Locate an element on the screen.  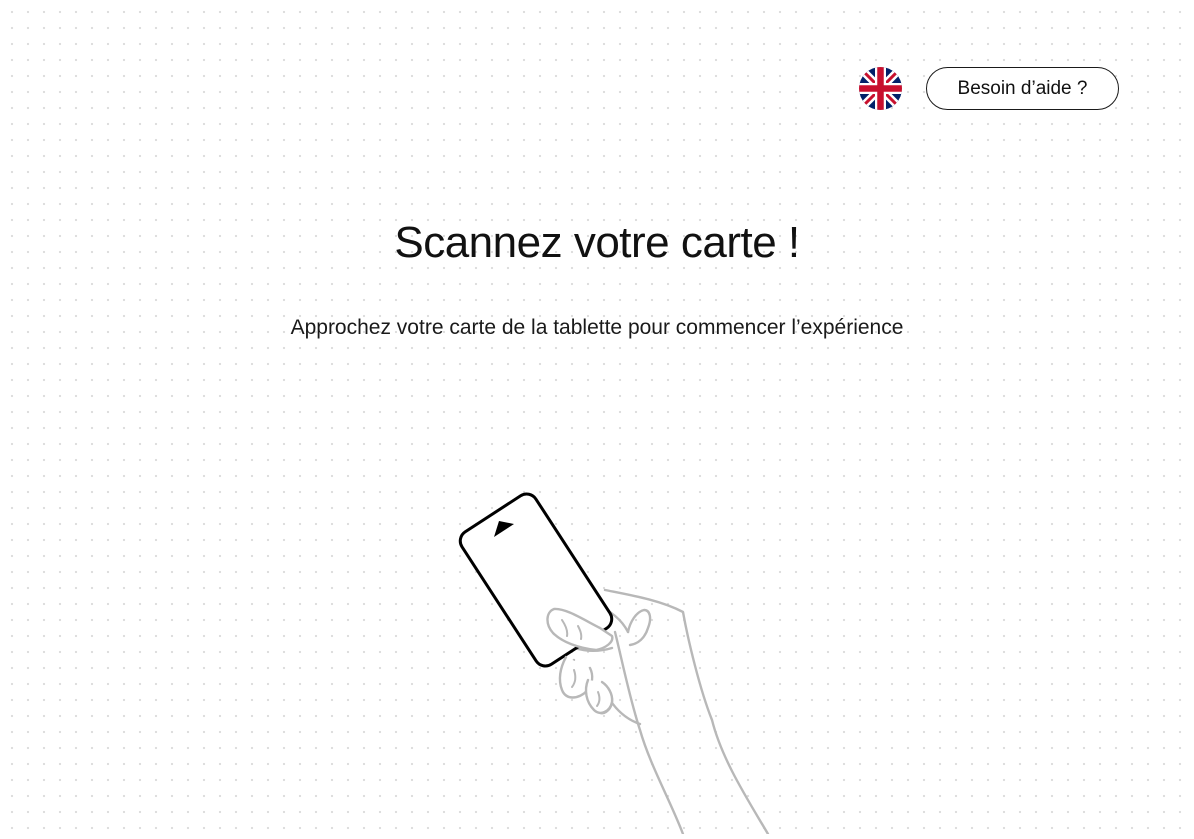
page-title: Scannez votre carte ! is located at coordinates (597, 242).